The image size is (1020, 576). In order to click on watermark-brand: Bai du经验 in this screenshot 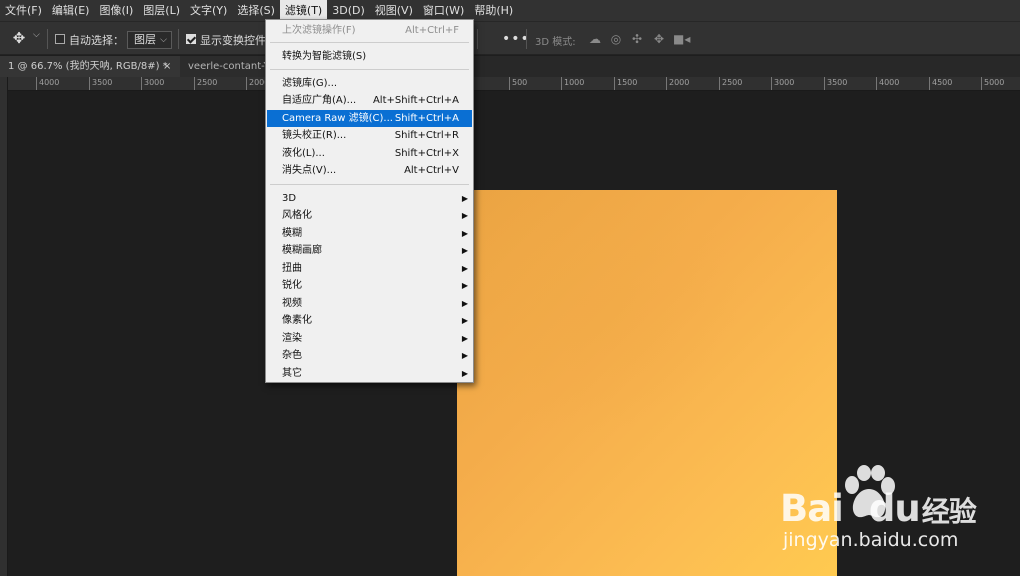, I will do `click(878, 508)`.